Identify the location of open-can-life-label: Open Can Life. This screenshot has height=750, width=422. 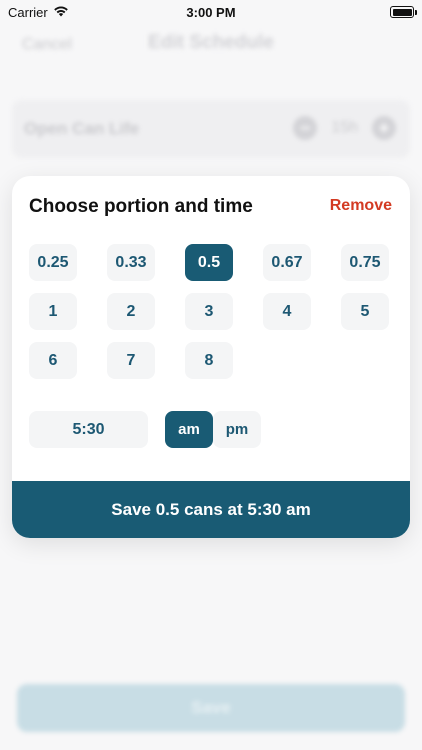
(82, 128).